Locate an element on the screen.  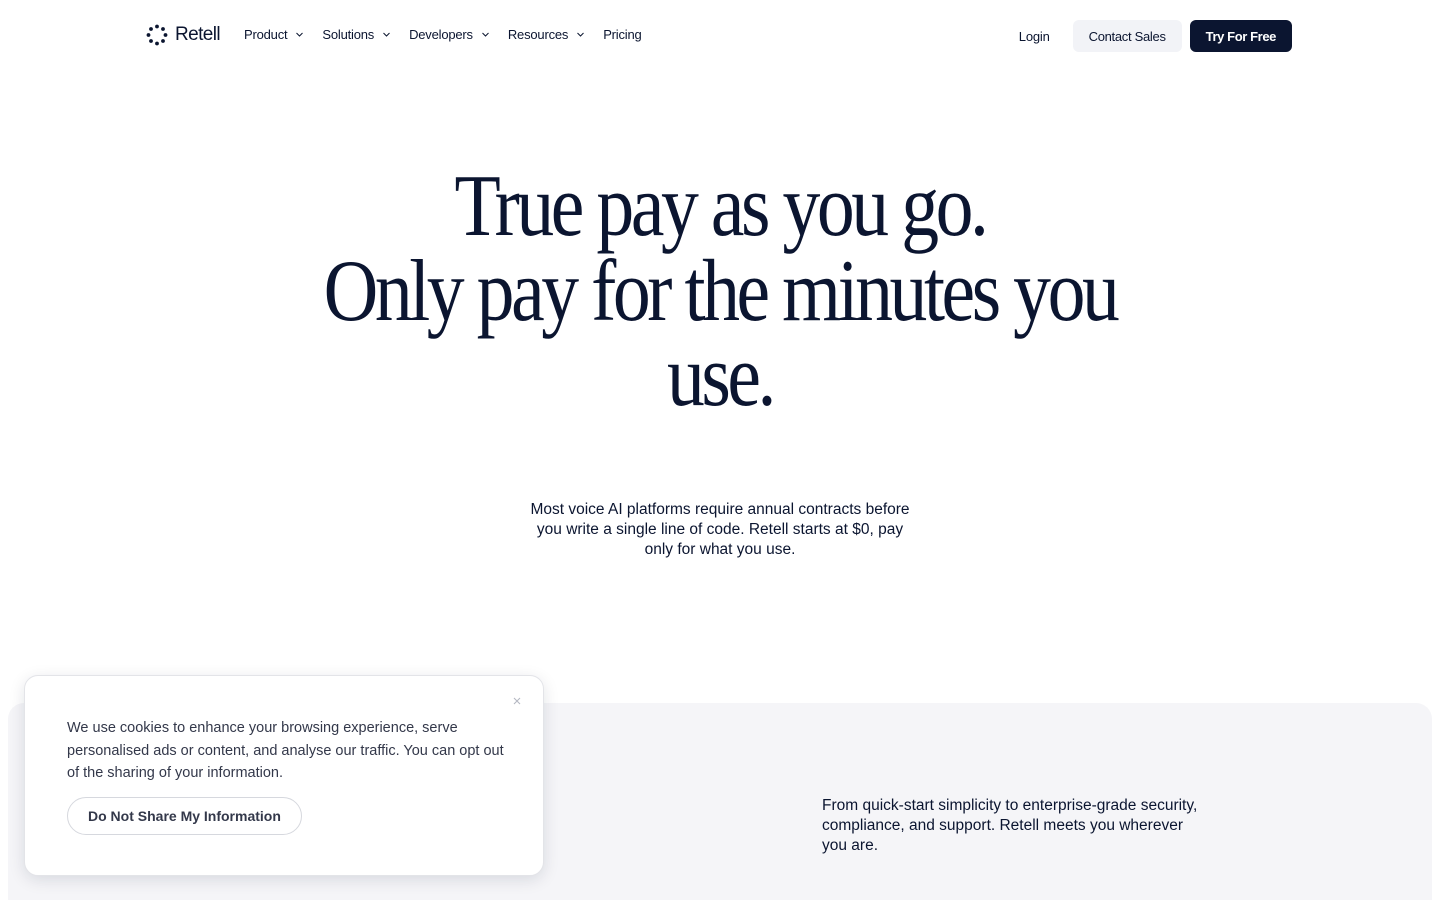
menu-item-label: Pricing is located at coordinates (622, 34).